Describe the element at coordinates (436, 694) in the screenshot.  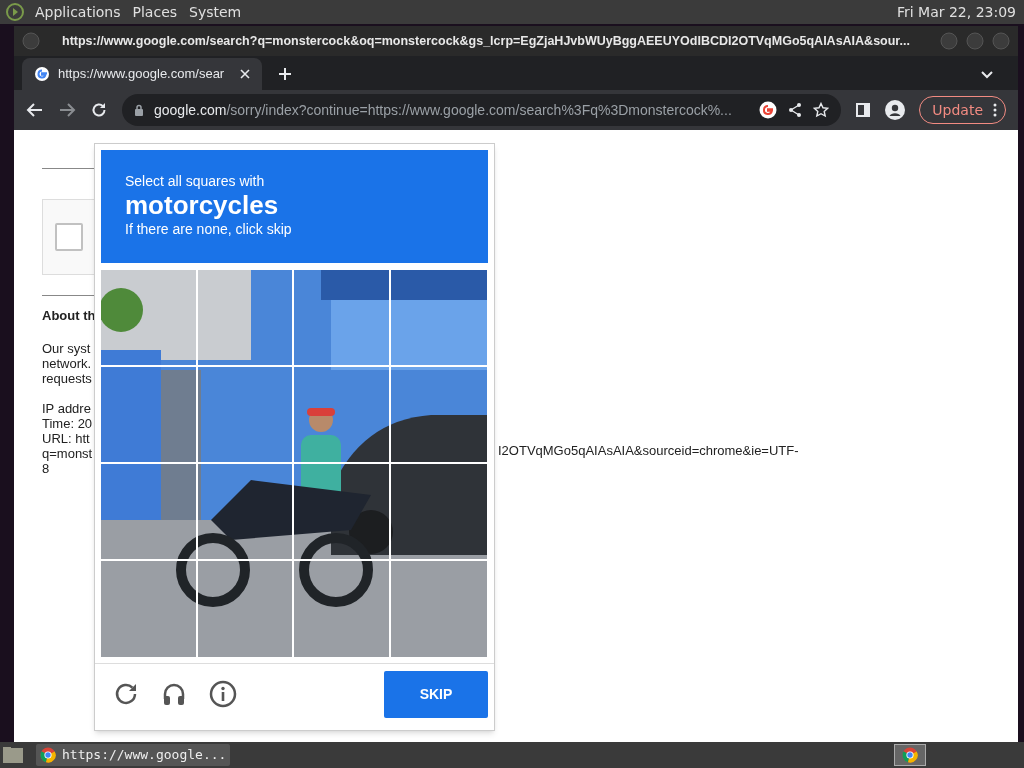
I see `skip-button: SKIP` at that location.